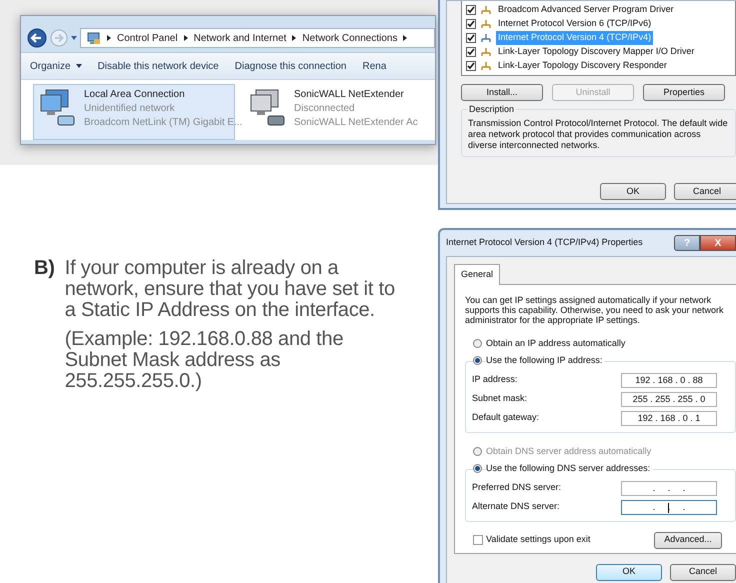  Describe the element at coordinates (684, 92) in the screenshot. I see `dialog-button: Properties` at that location.